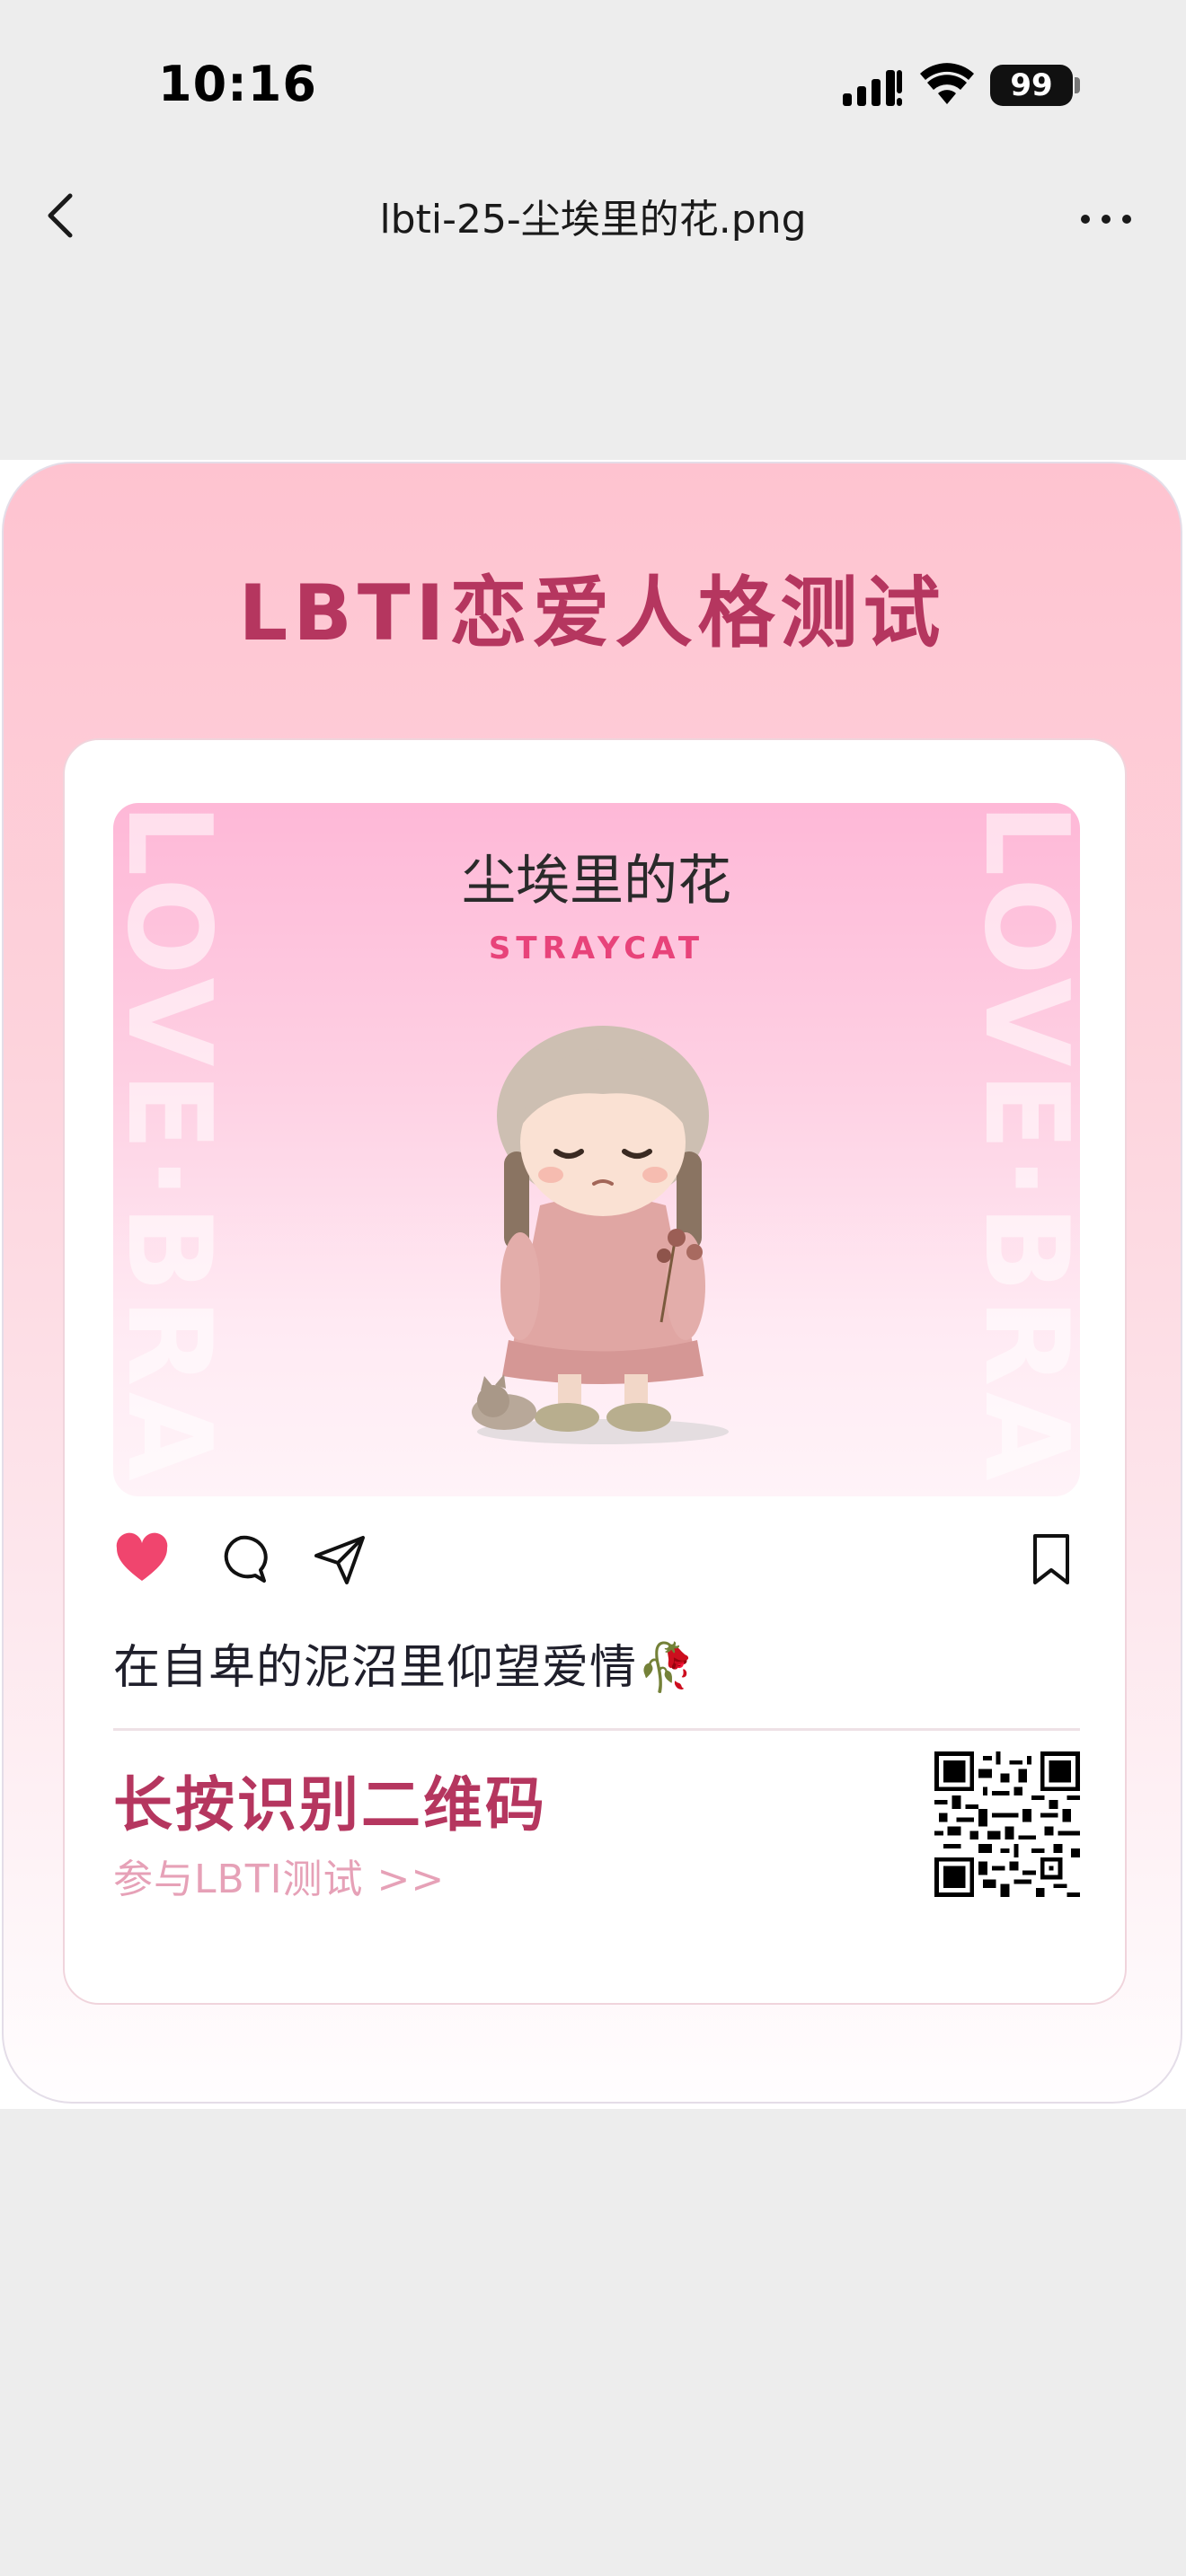 The height and width of the screenshot is (2576, 1186). What do you see at coordinates (947, 83) in the screenshot?
I see `wifi-icon` at bounding box center [947, 83].